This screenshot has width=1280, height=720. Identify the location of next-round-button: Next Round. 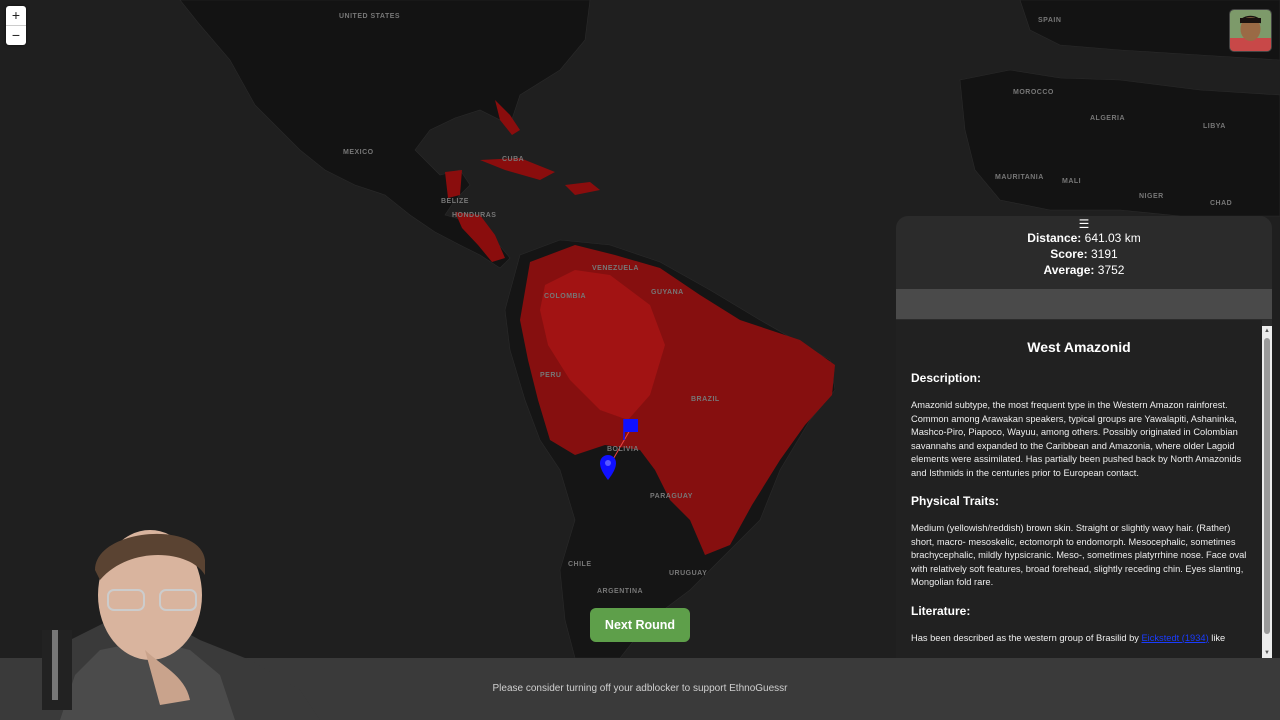
(640, 625).